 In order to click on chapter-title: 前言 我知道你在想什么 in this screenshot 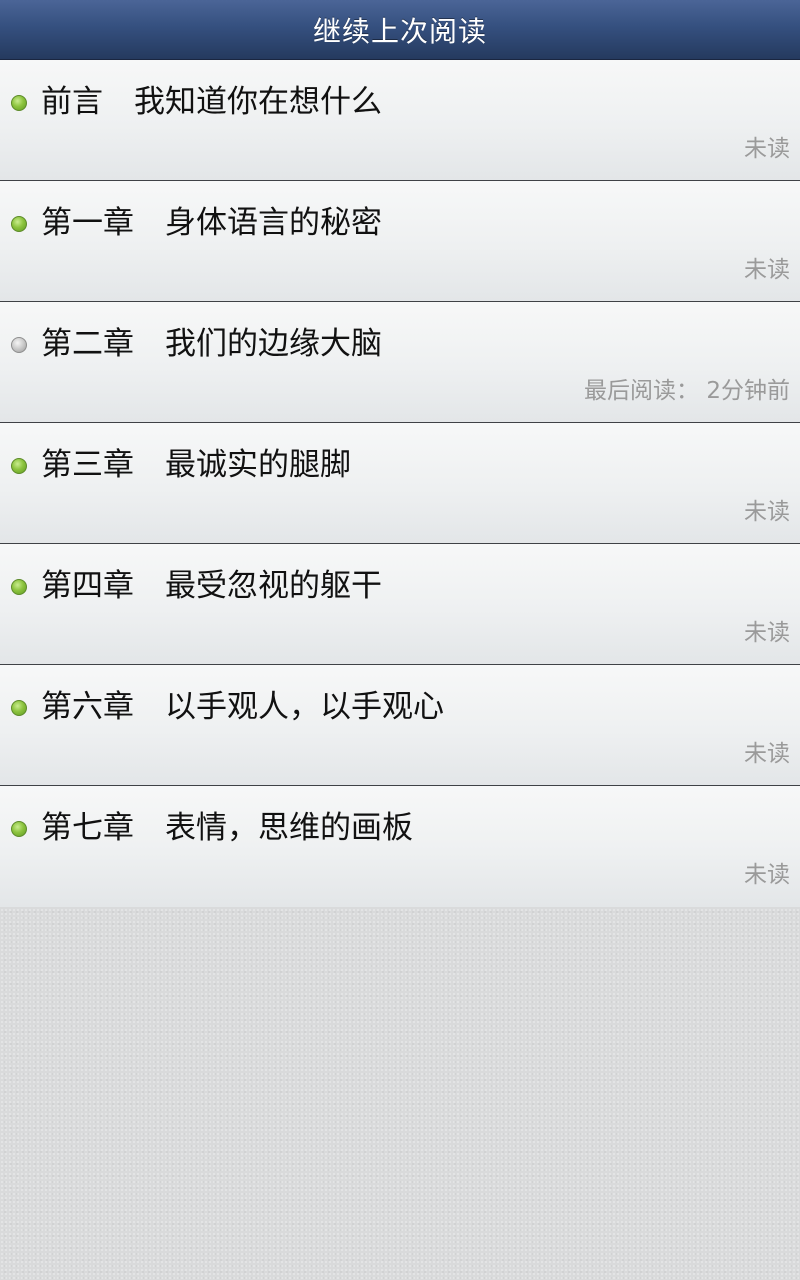, I will do `click(211, 102)`.